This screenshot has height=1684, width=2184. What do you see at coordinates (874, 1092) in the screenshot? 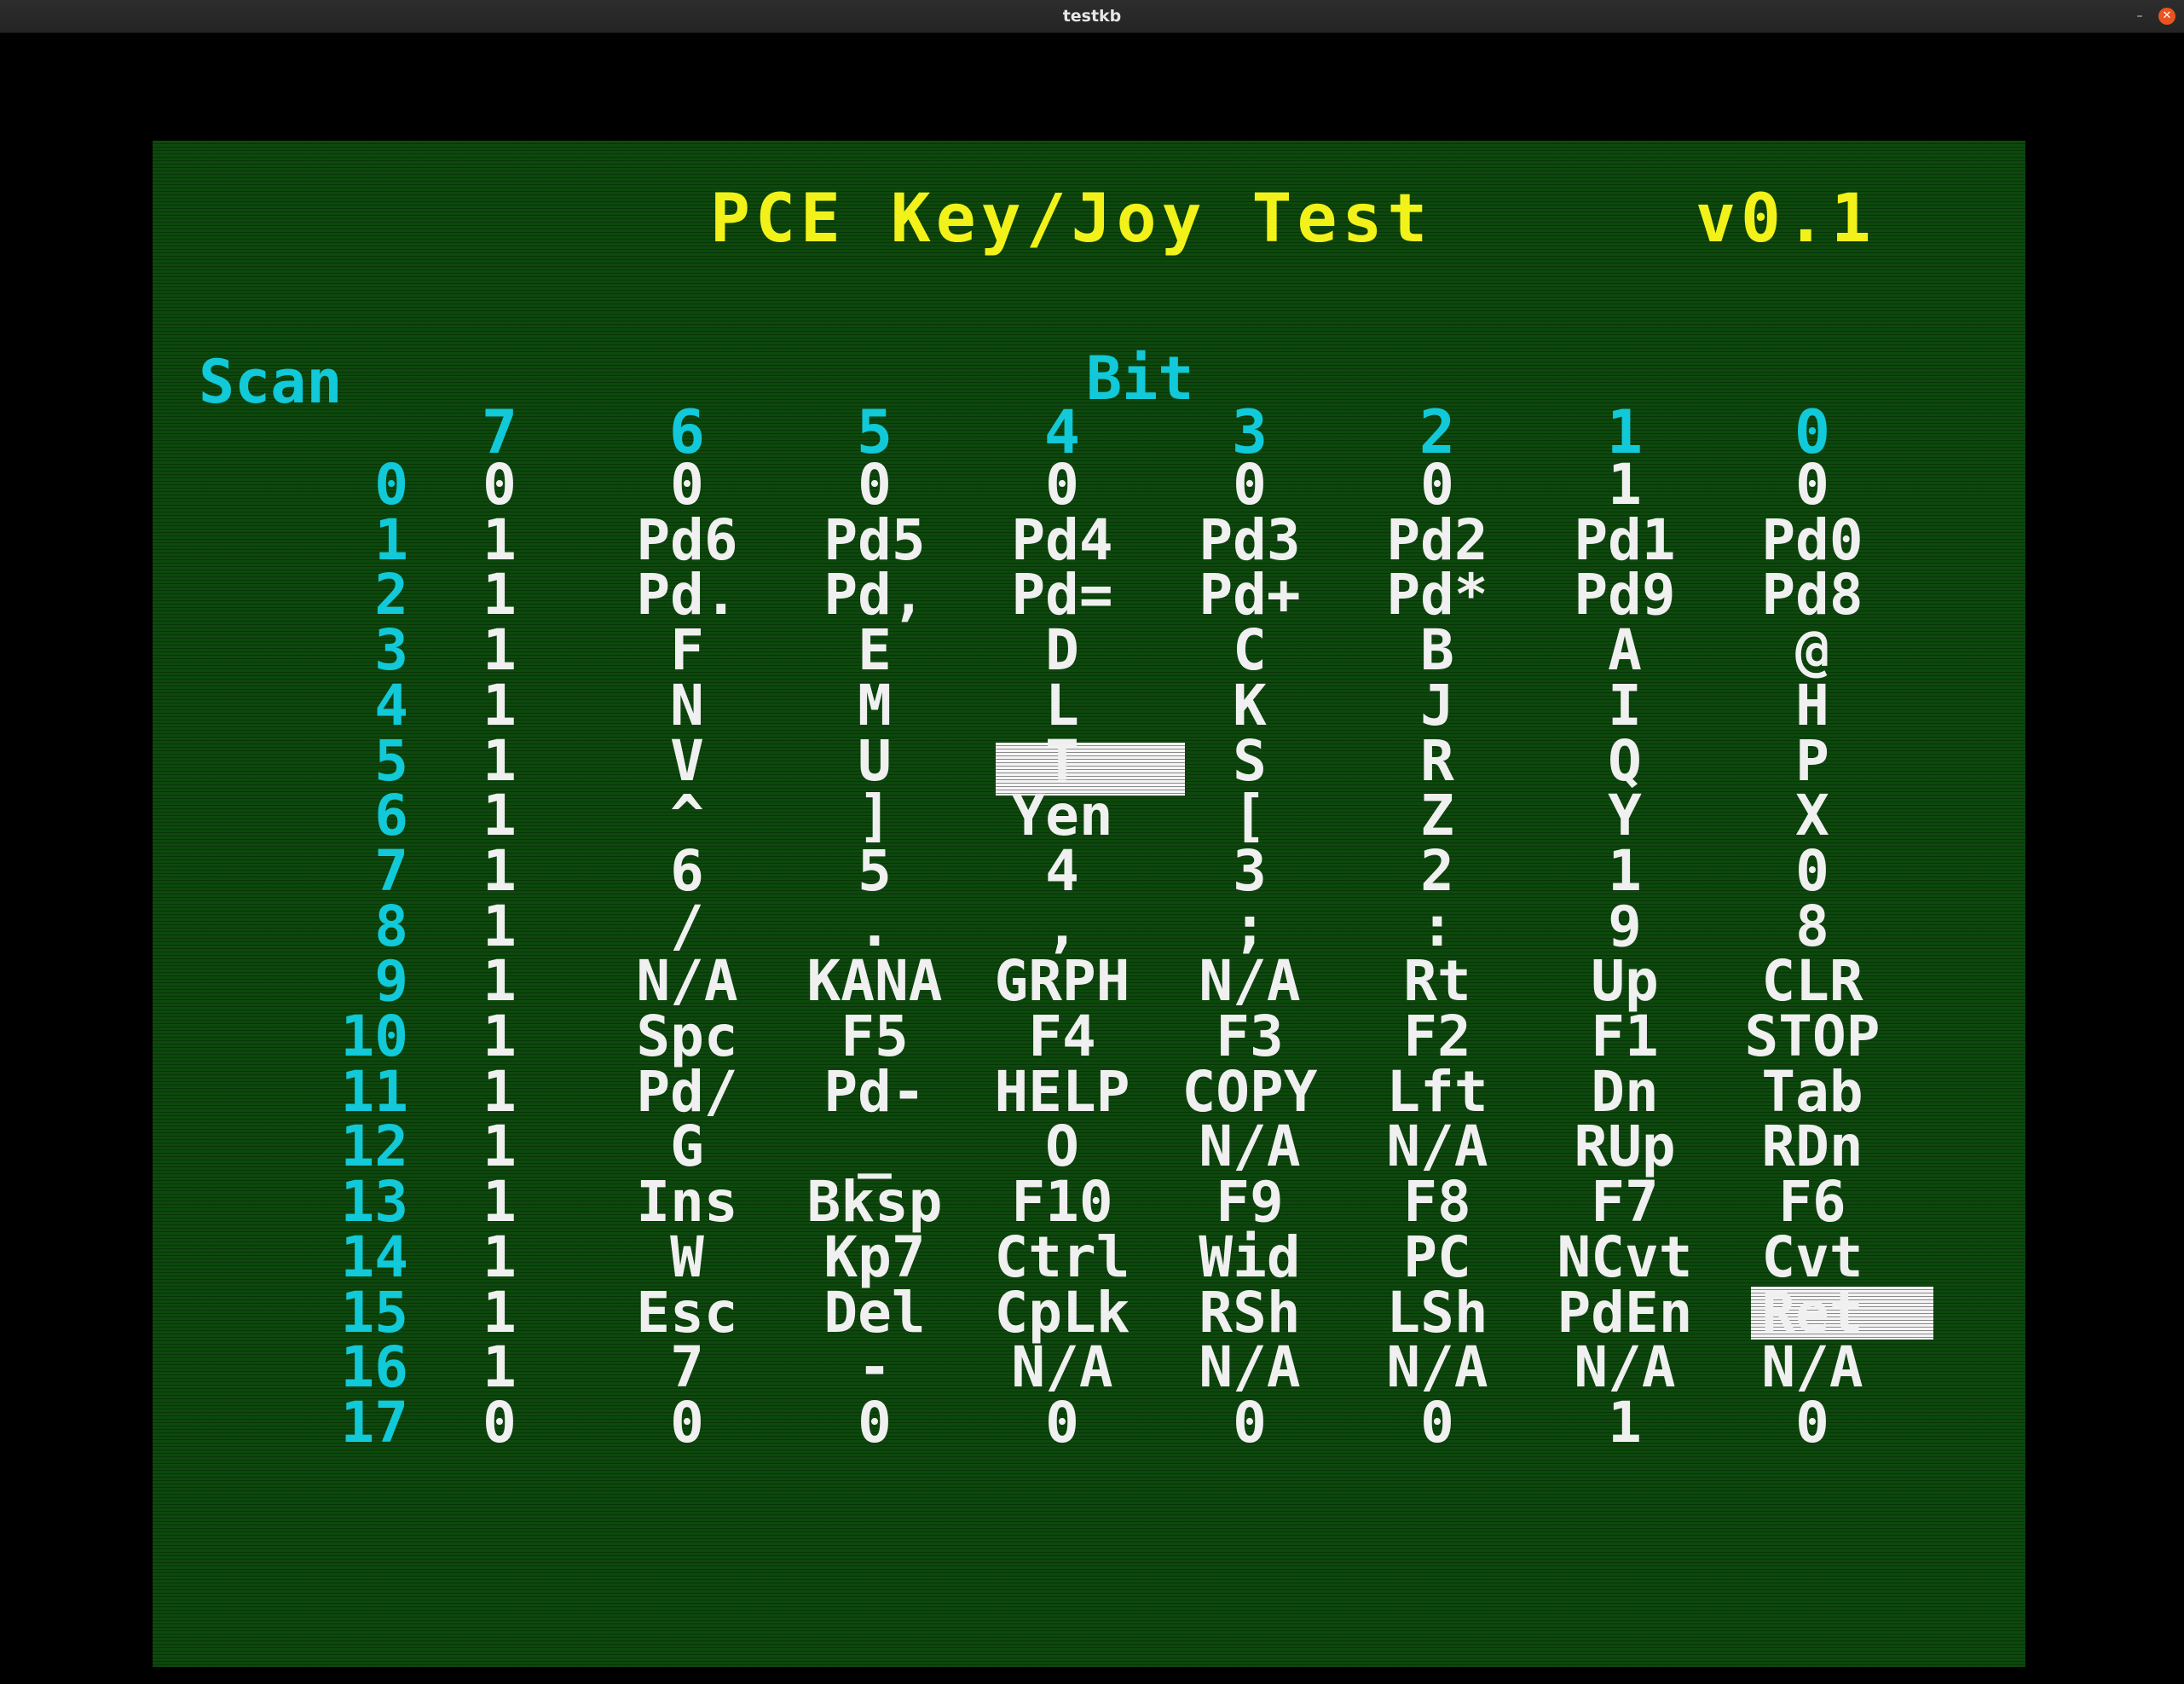
I see `key-cell: Pd-` at bounding box center [874, 1092].